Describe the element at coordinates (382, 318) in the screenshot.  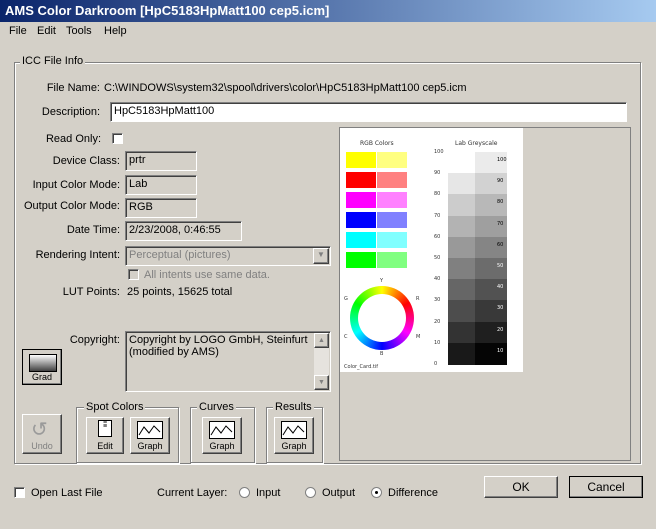
I see `color-wheel-center` at that location.